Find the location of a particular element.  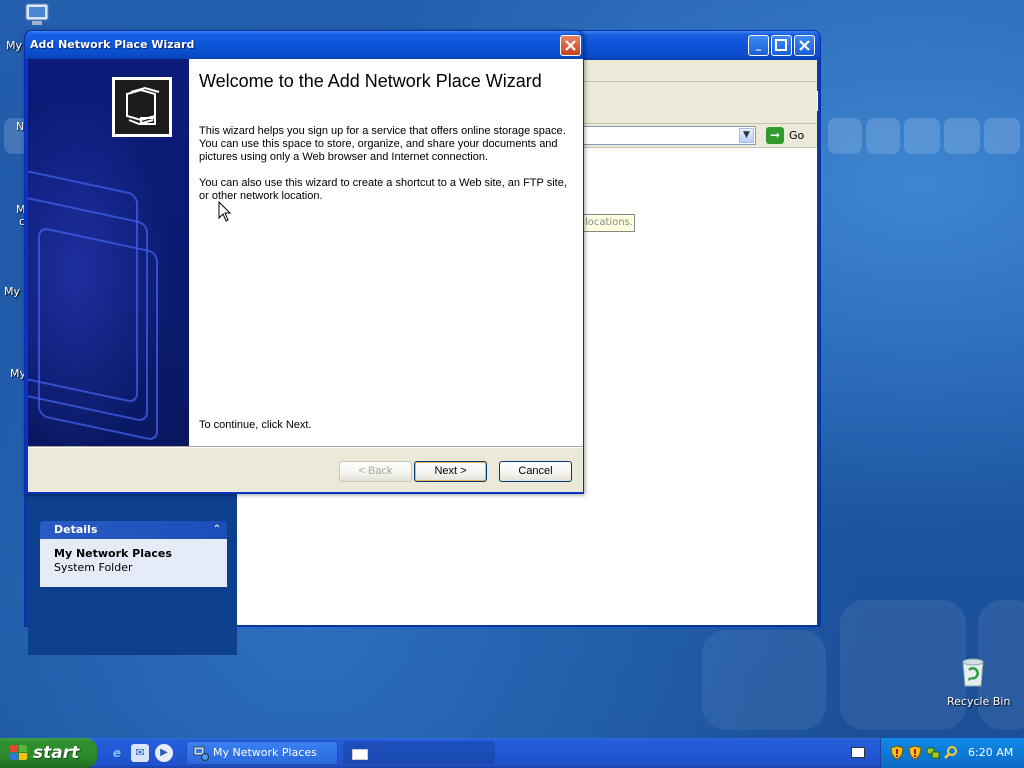

details-panel: My Network Places System Folder is located at coordinates (133, 563).